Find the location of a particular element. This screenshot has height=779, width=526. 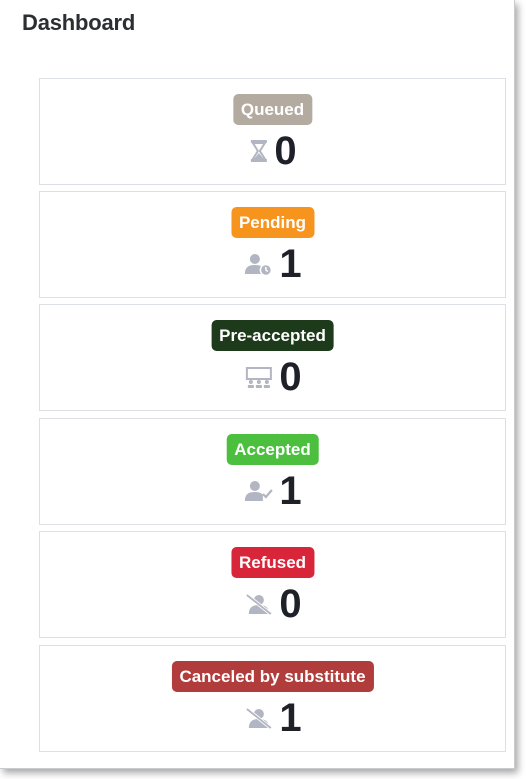

status-badge: Refused is located at coordinates (272, 562).